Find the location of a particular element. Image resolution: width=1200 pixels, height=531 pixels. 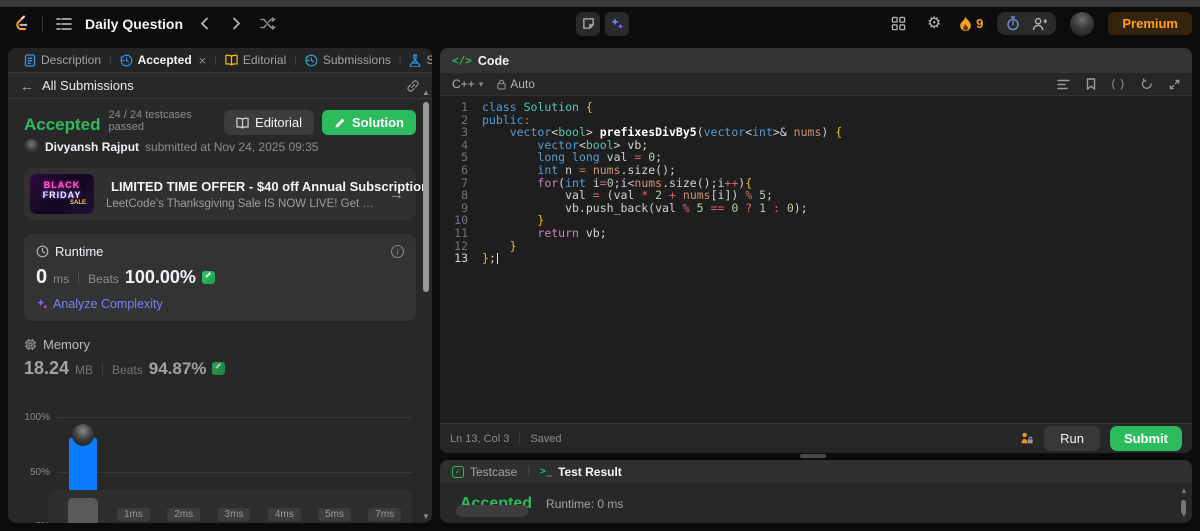

person-add-icon is located at coordinates (1040, 24).